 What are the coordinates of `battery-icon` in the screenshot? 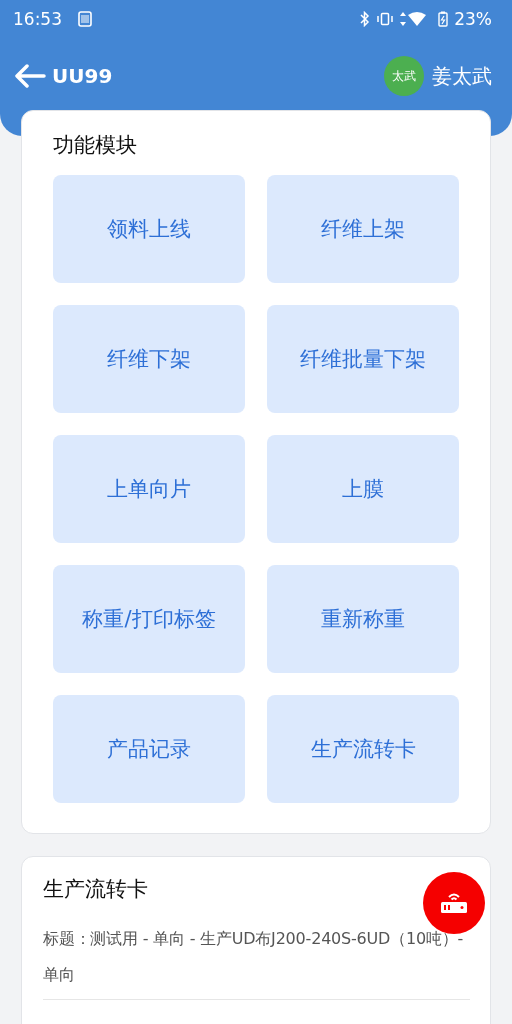 It's located at (443, 19).